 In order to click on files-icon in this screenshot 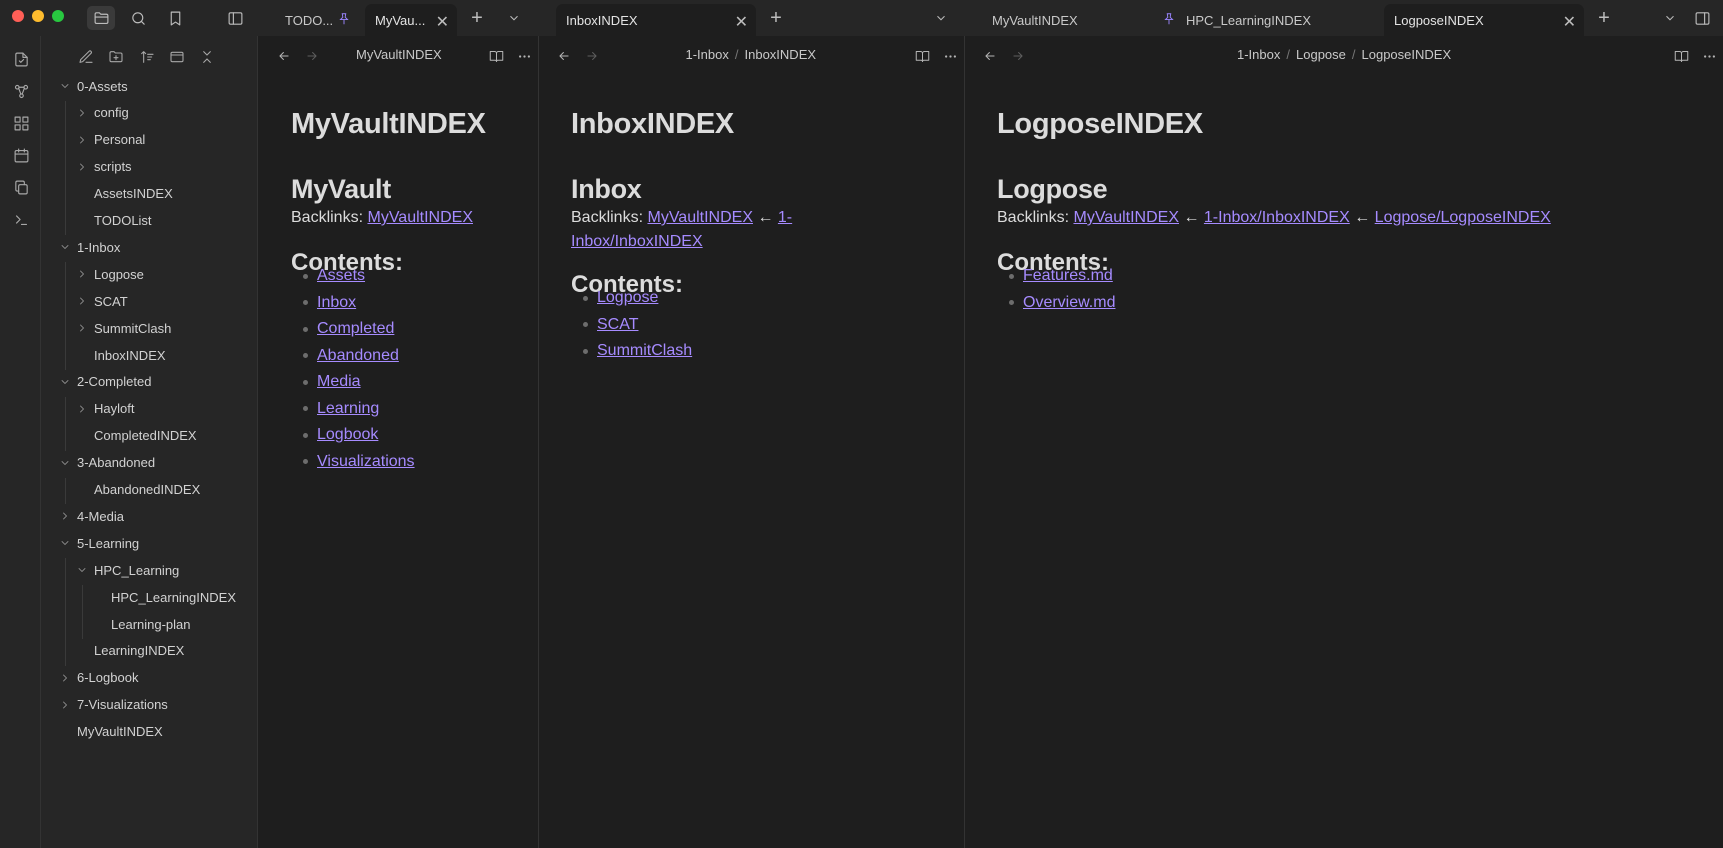, I will do `click(101, 18)`.